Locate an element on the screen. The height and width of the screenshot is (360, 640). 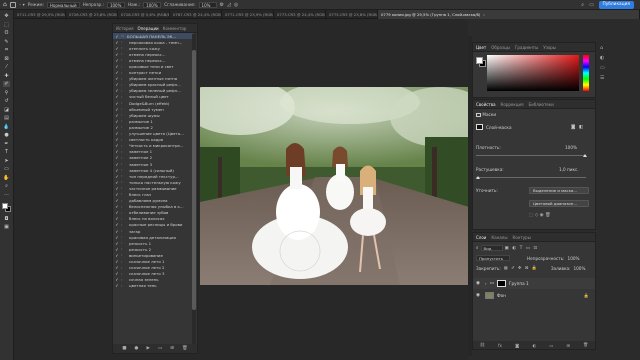
type-tool-icon: T is located at coordinates (6, 152).